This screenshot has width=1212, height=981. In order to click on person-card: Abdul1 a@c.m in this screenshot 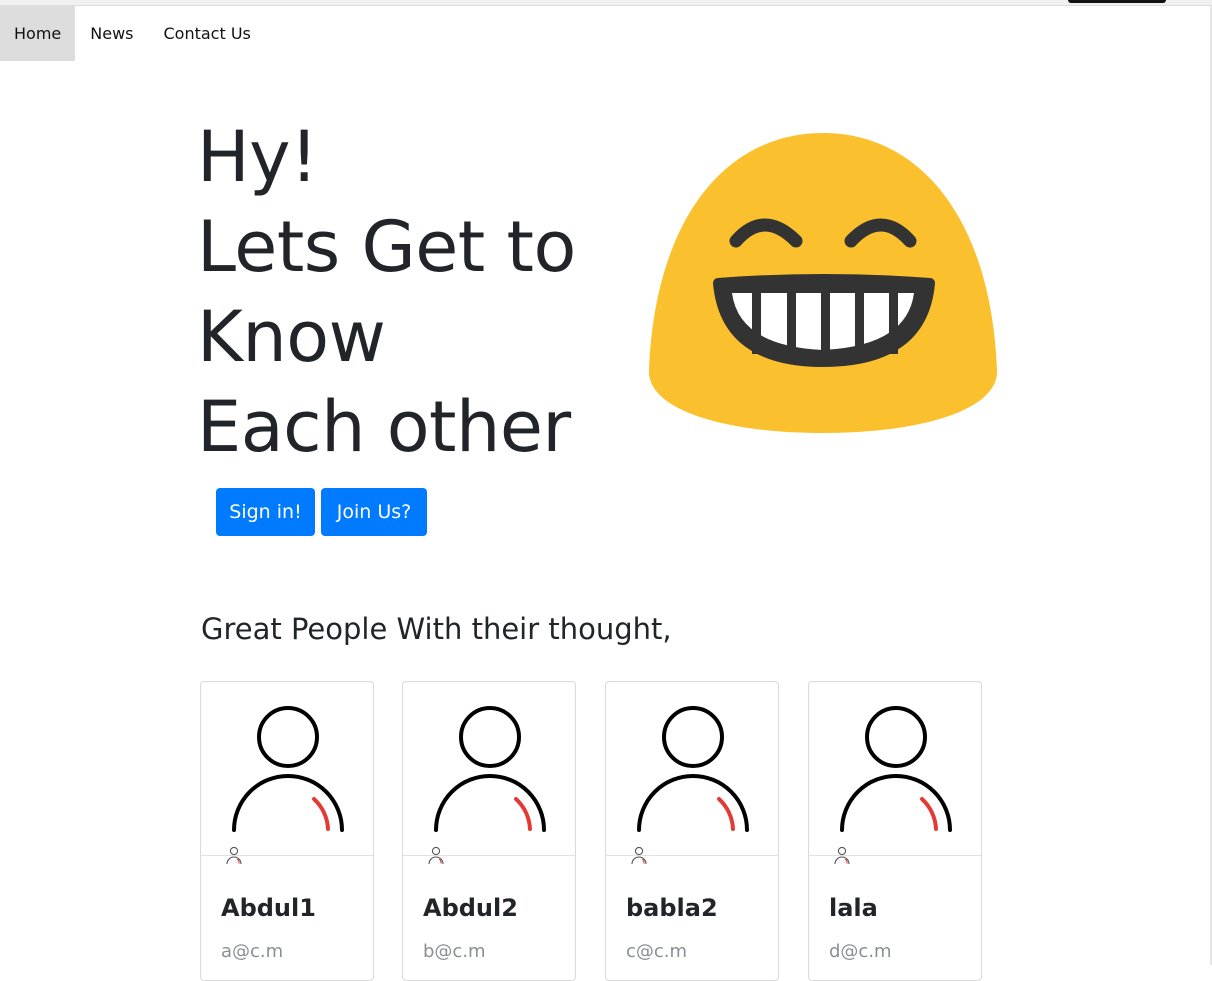, I will do `click(287, 831)`.